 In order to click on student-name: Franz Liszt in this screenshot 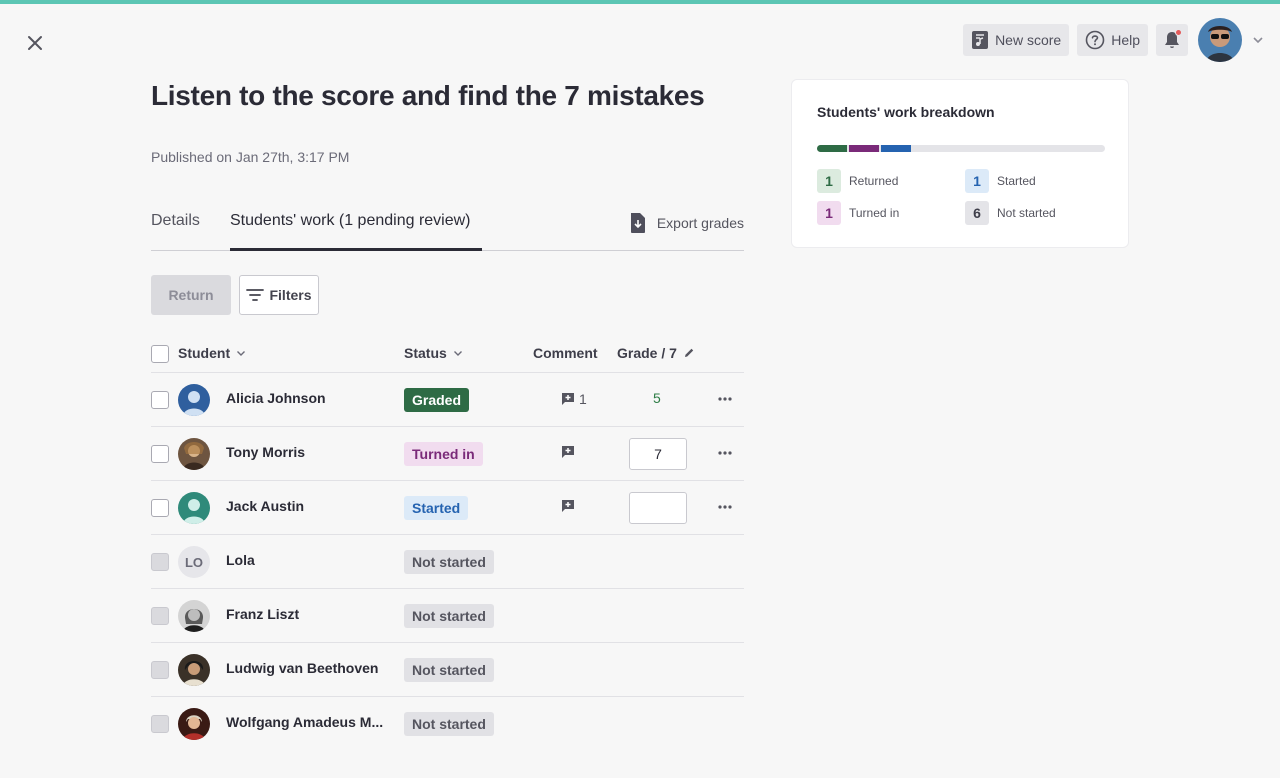, I will do `click(262, 614)`.